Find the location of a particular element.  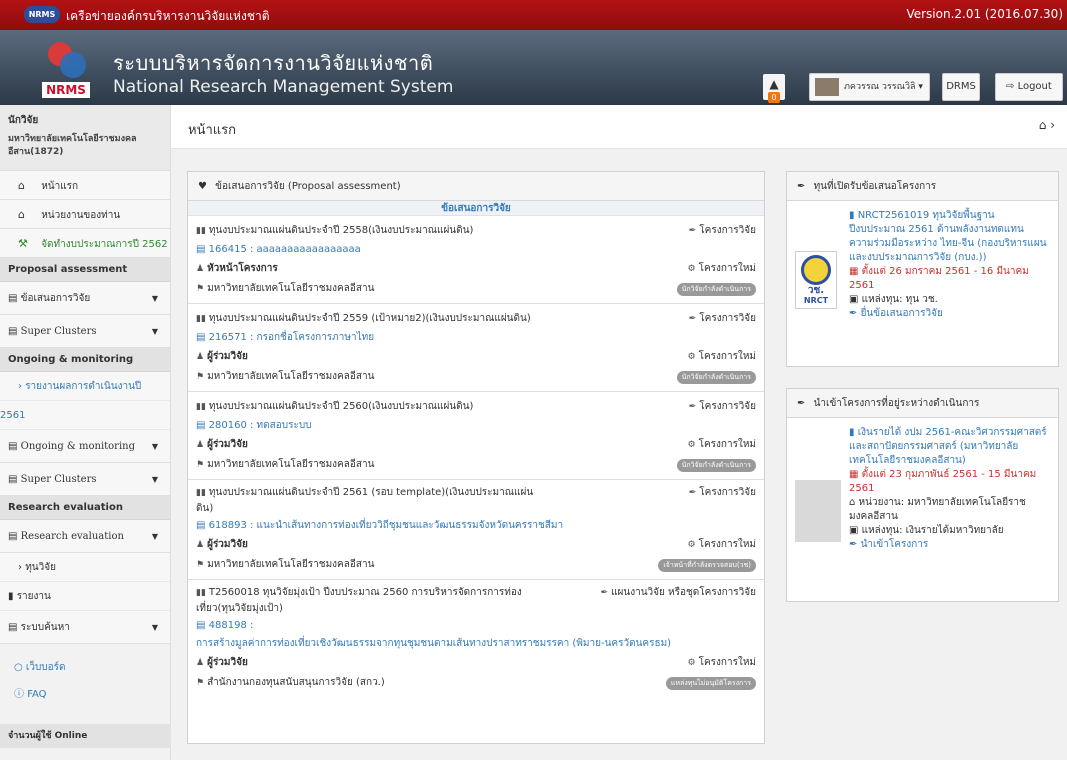

home-breadcrumb-icon: ⌂ › is located at coordinates (1047, 125).